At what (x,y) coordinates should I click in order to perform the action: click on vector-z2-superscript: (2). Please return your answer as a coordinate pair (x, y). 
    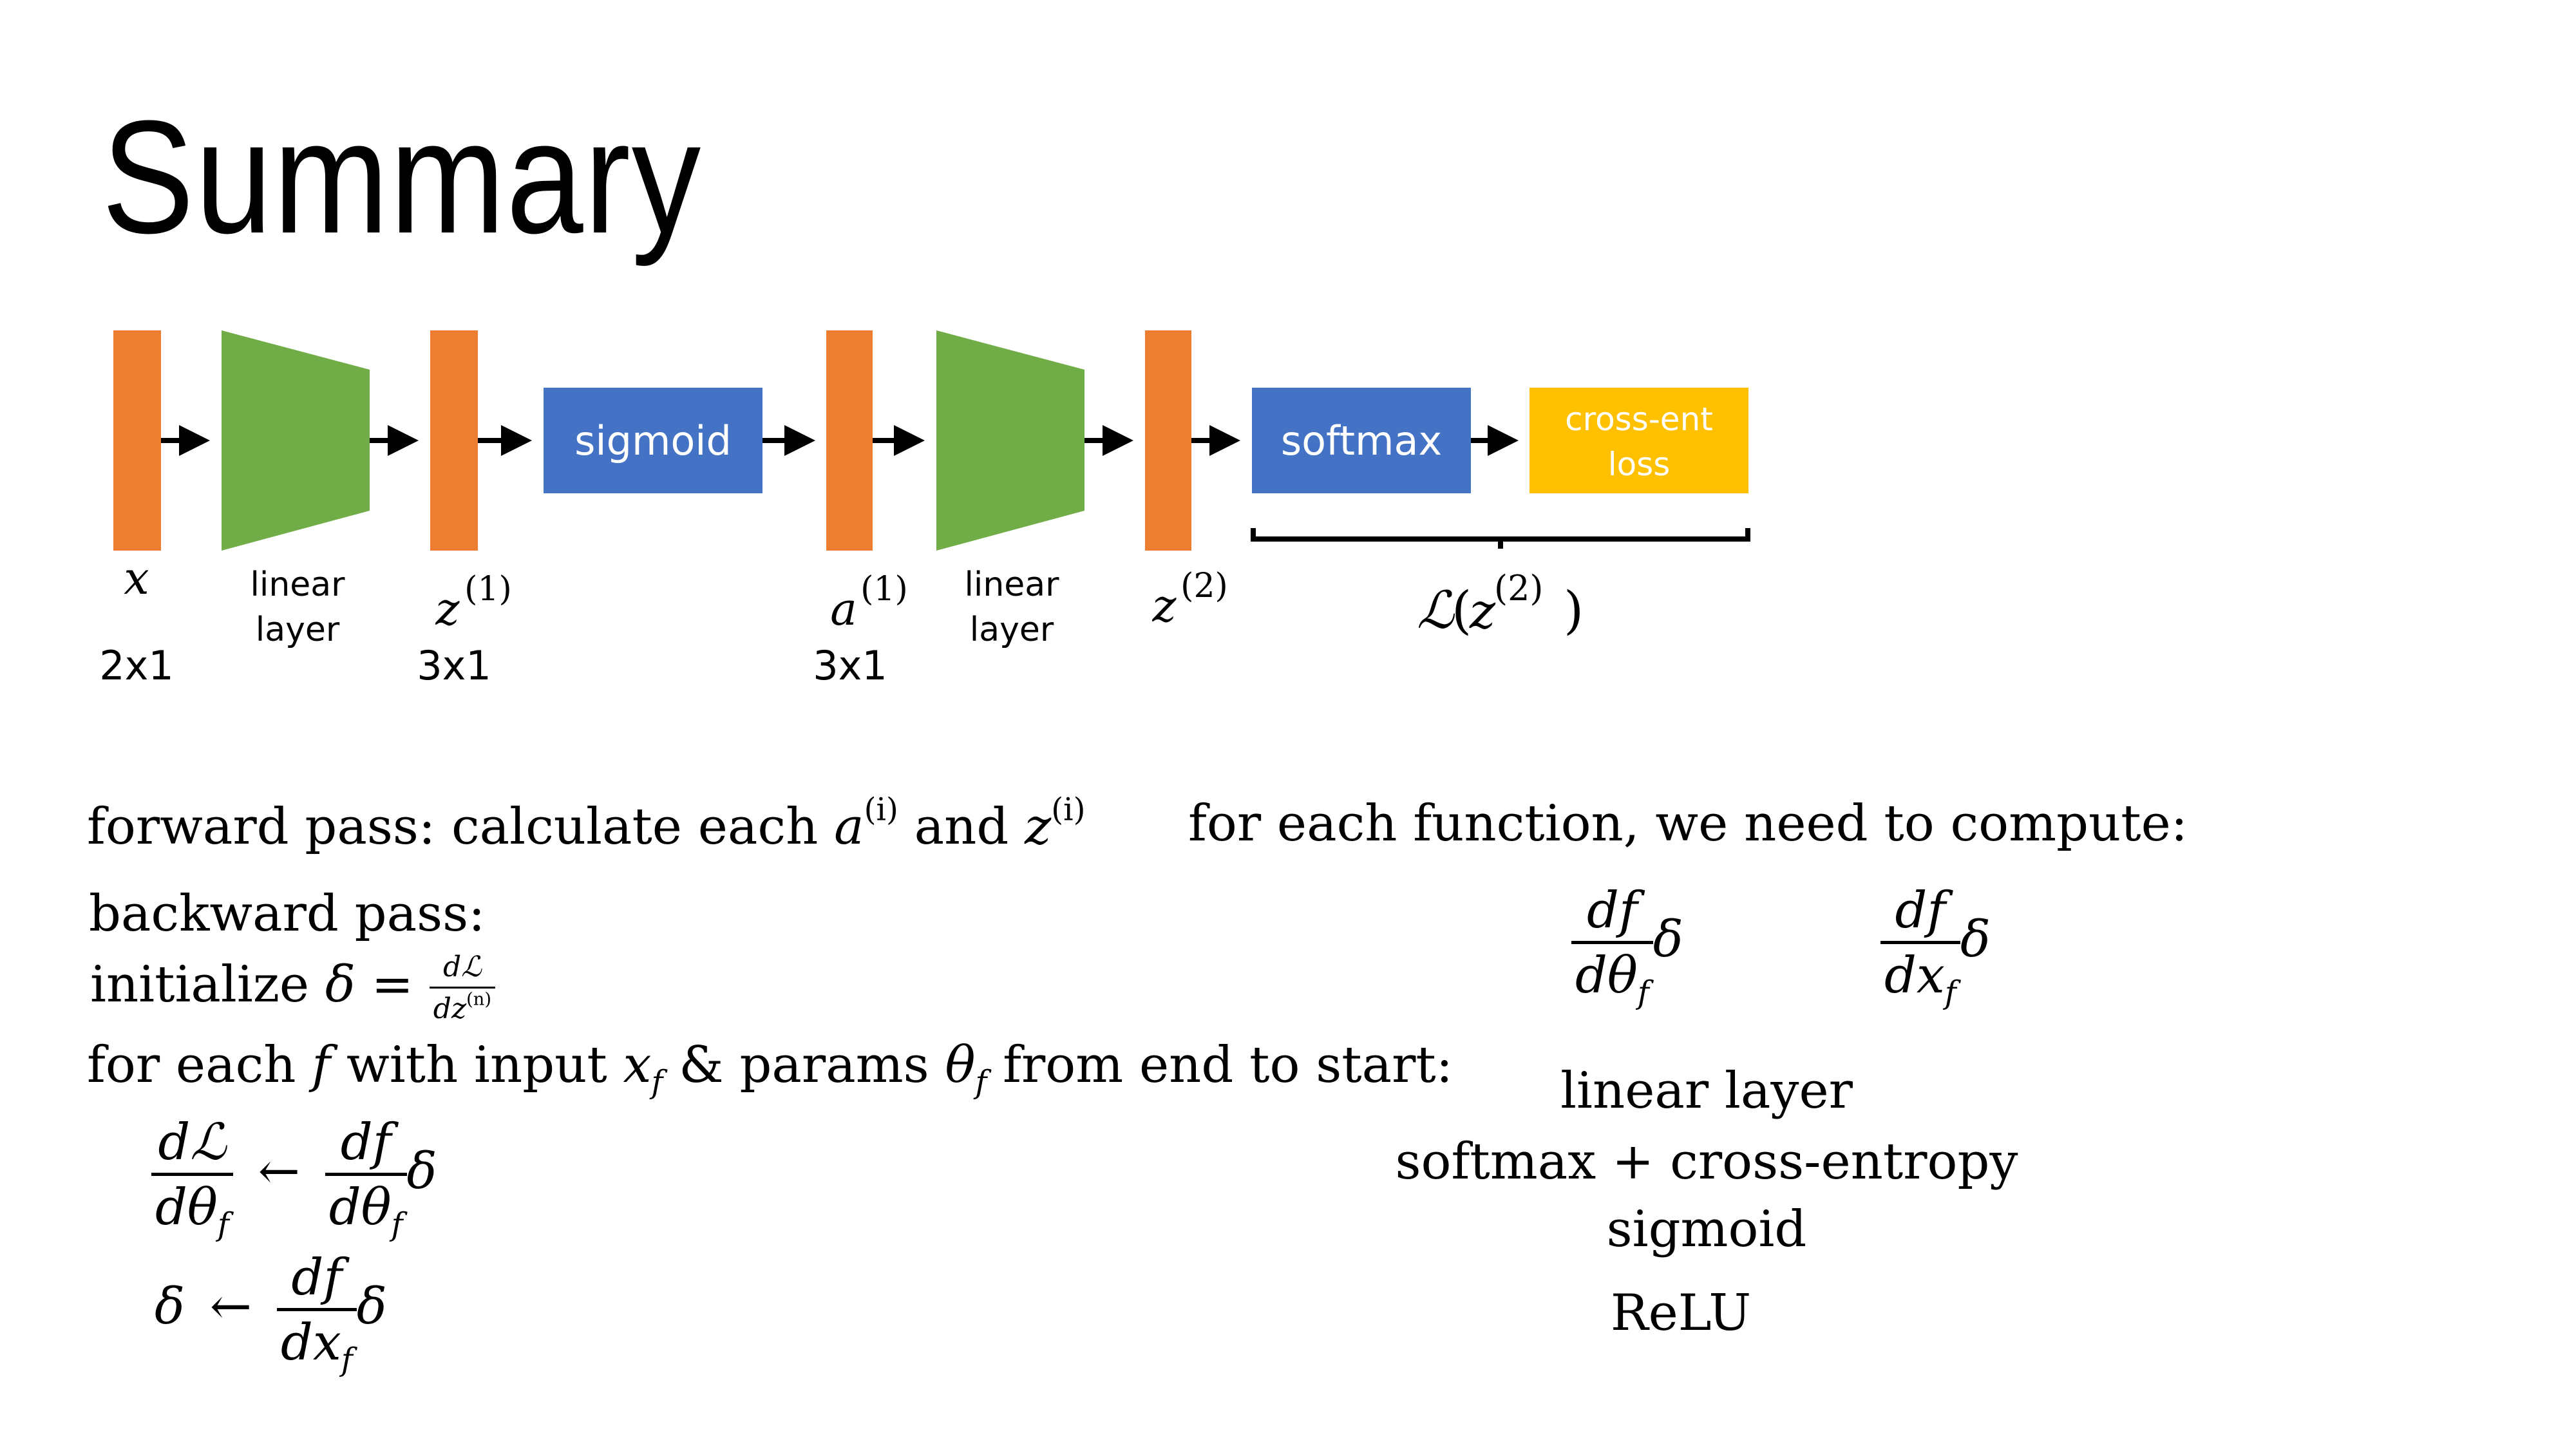
    Looking at the image, I should click on (1204, 586).